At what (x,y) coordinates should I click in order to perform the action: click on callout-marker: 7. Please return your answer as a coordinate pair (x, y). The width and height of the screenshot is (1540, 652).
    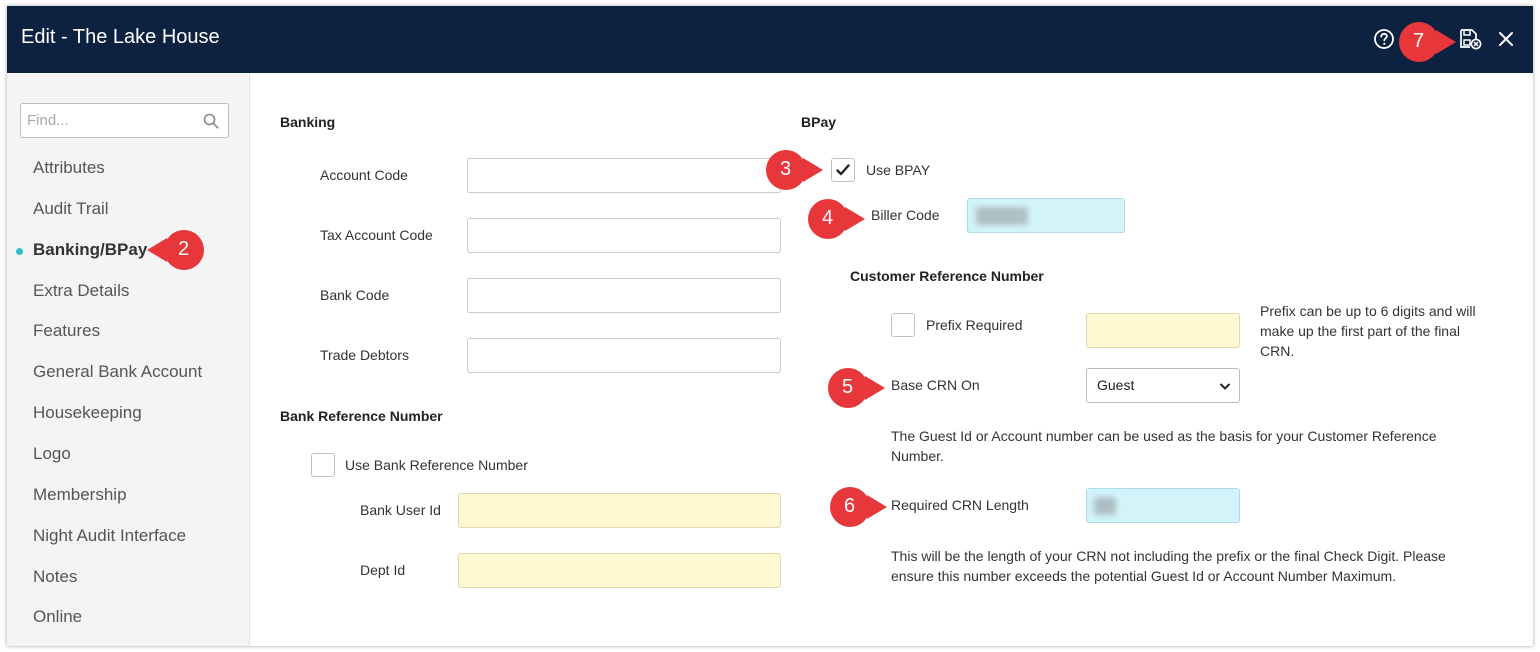
    Looking at the image, I should click on (1425, 42).